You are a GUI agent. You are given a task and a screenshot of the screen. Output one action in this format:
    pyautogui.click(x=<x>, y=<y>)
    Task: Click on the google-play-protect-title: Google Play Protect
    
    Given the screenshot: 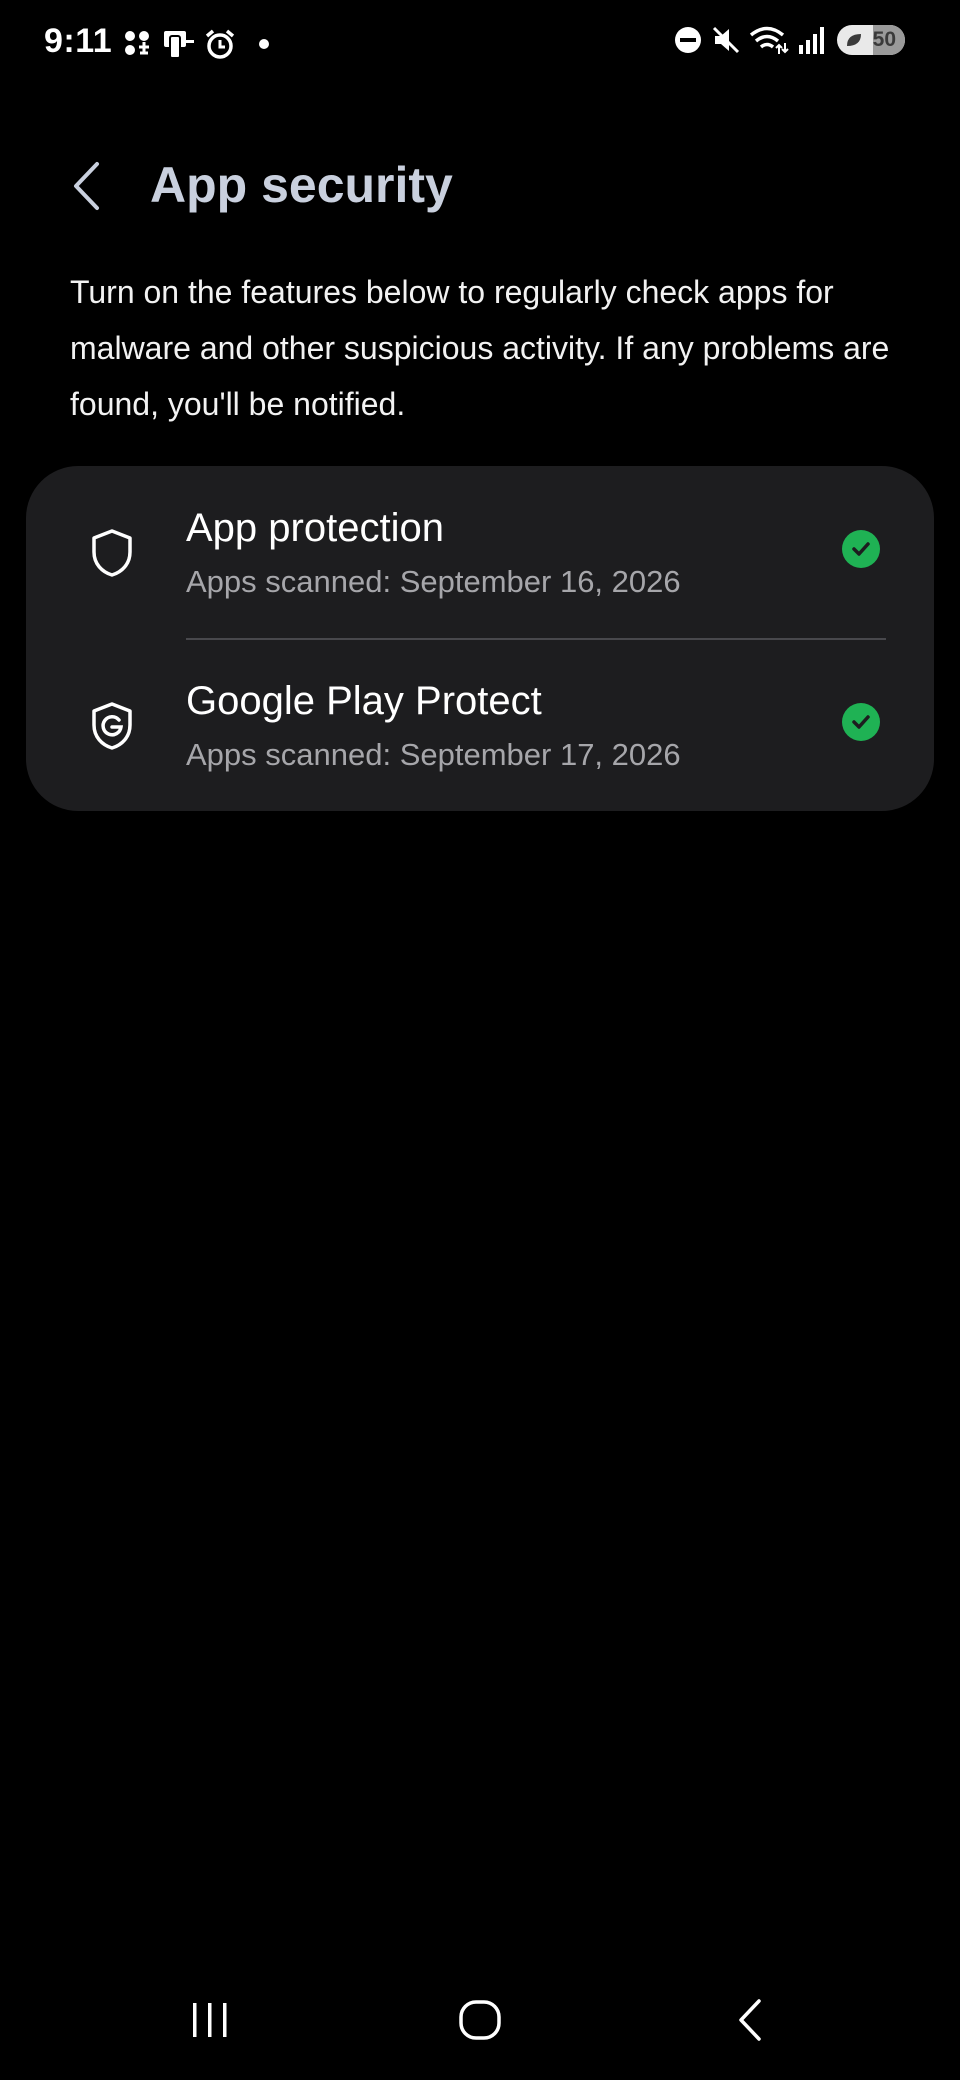 What is the action you would take?
    pyautogui.click(x=364, y=701)
    